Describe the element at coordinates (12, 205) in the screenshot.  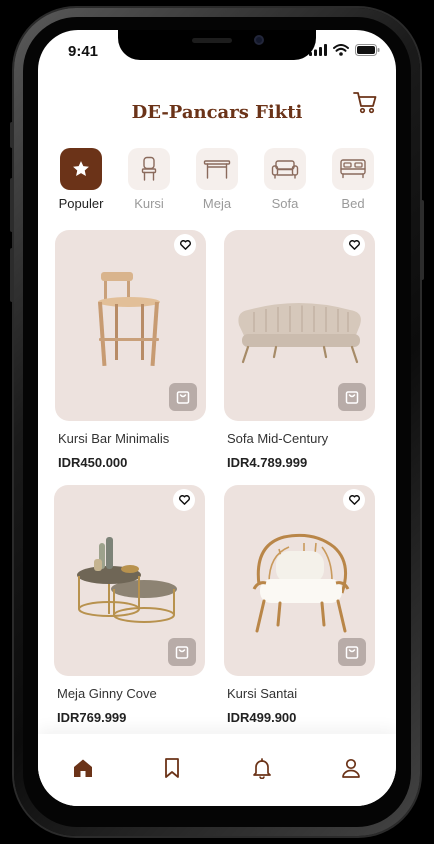
I see `side-button-volume-up` at that location.